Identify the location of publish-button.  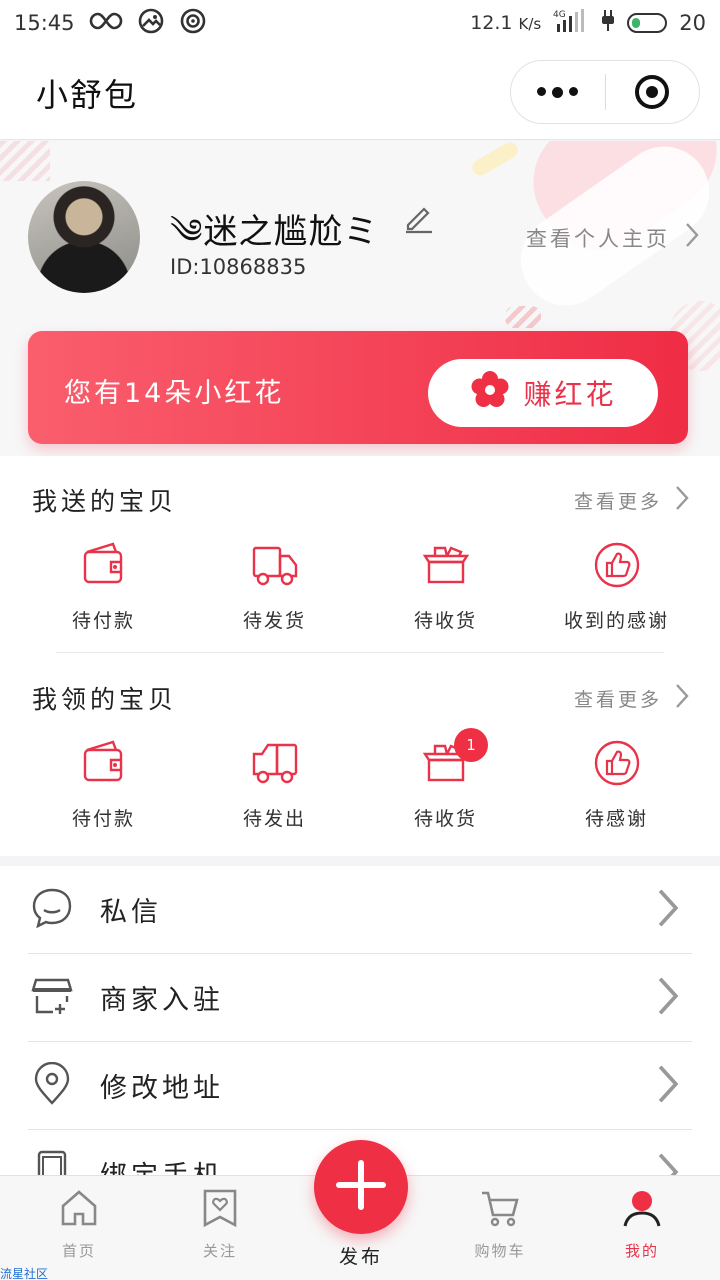
(361, 1187).